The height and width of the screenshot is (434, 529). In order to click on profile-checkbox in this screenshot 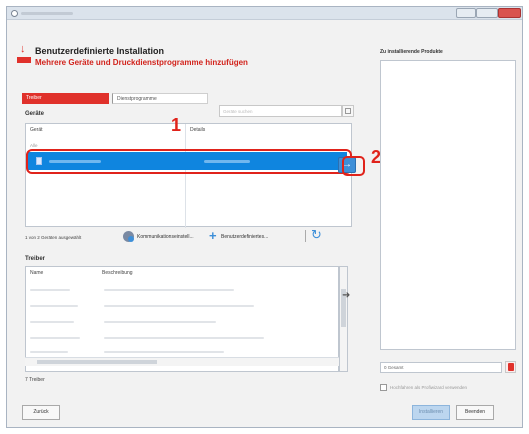, I will do `click(383, 387)`.